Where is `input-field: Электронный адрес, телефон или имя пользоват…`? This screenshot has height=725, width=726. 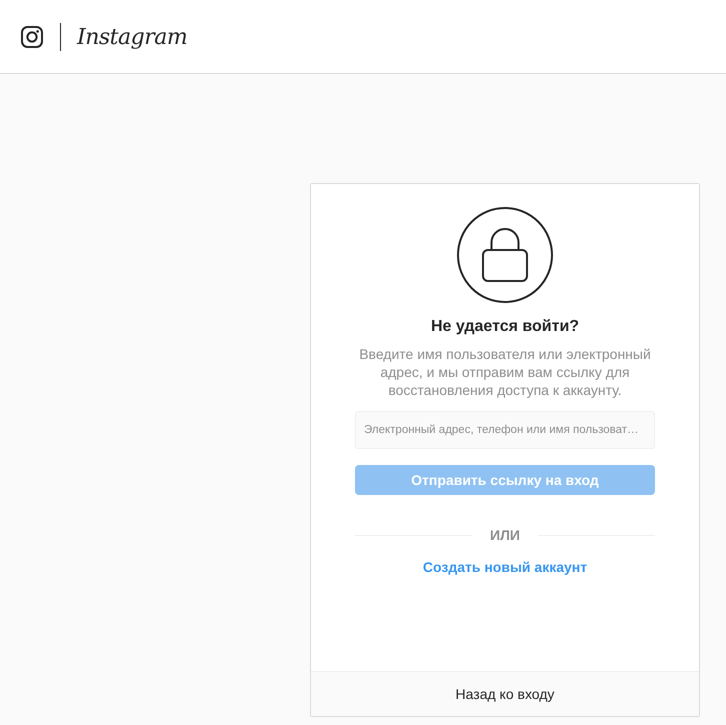
input-field: Электронный адрес, телефон или имя пользоват… is located at coordinates (505, 430).